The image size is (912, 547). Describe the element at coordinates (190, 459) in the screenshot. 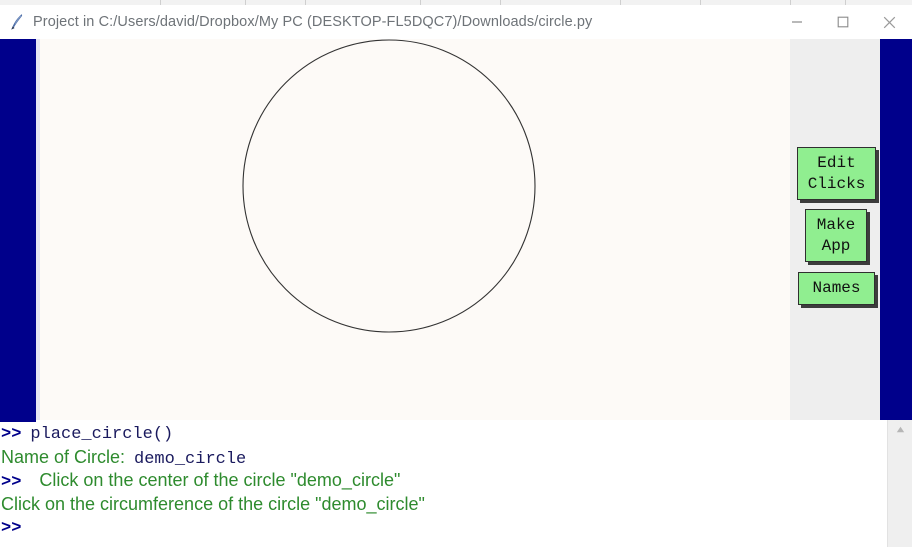

I see `console-value: demo_circle` at that location.